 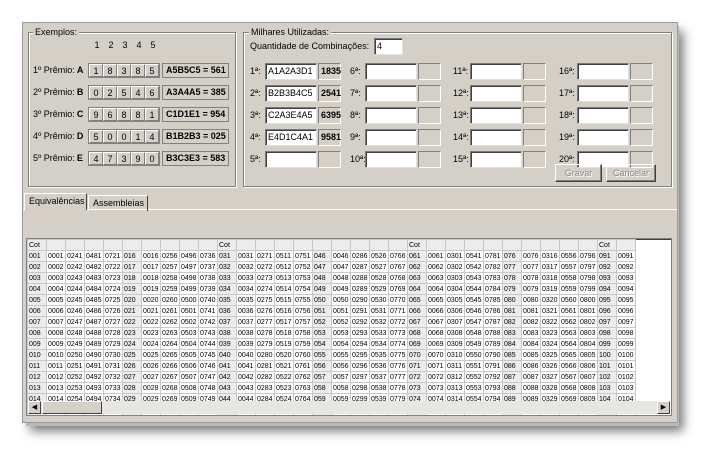 What do you see at coordinates (75, 366) in the screenshot?
I see `grid-cell: 0251` at bounding box center [75, 366].